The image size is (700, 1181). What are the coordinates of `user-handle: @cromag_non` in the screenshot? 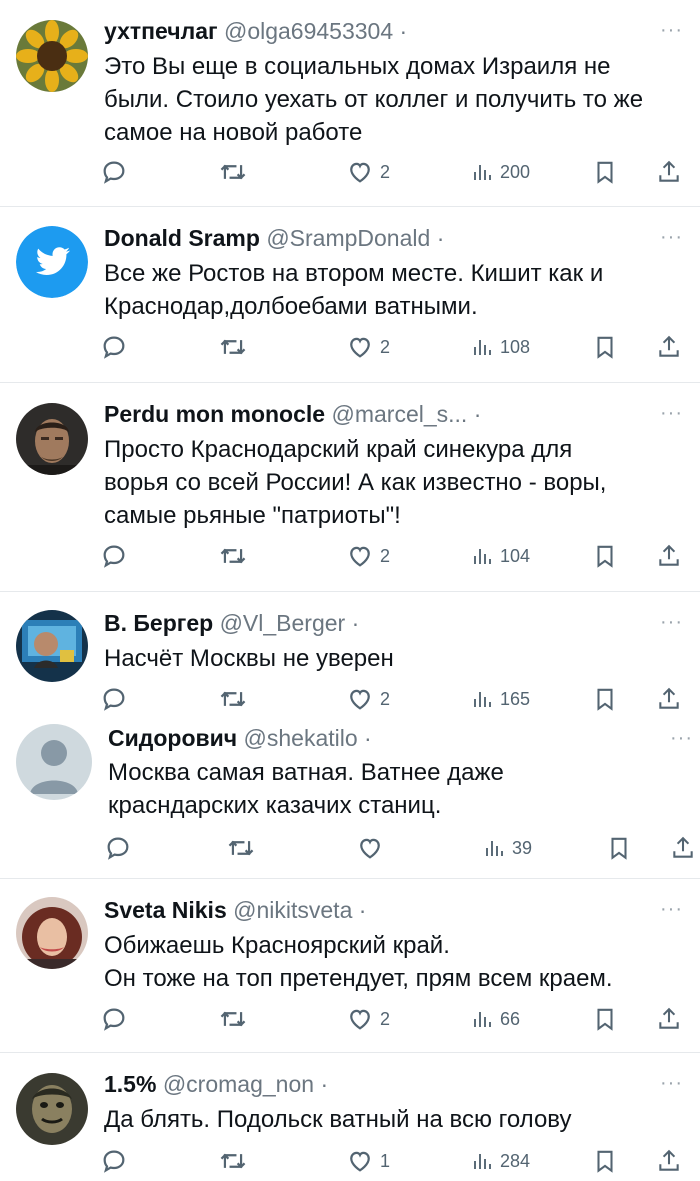 It's located at (238, 1084).